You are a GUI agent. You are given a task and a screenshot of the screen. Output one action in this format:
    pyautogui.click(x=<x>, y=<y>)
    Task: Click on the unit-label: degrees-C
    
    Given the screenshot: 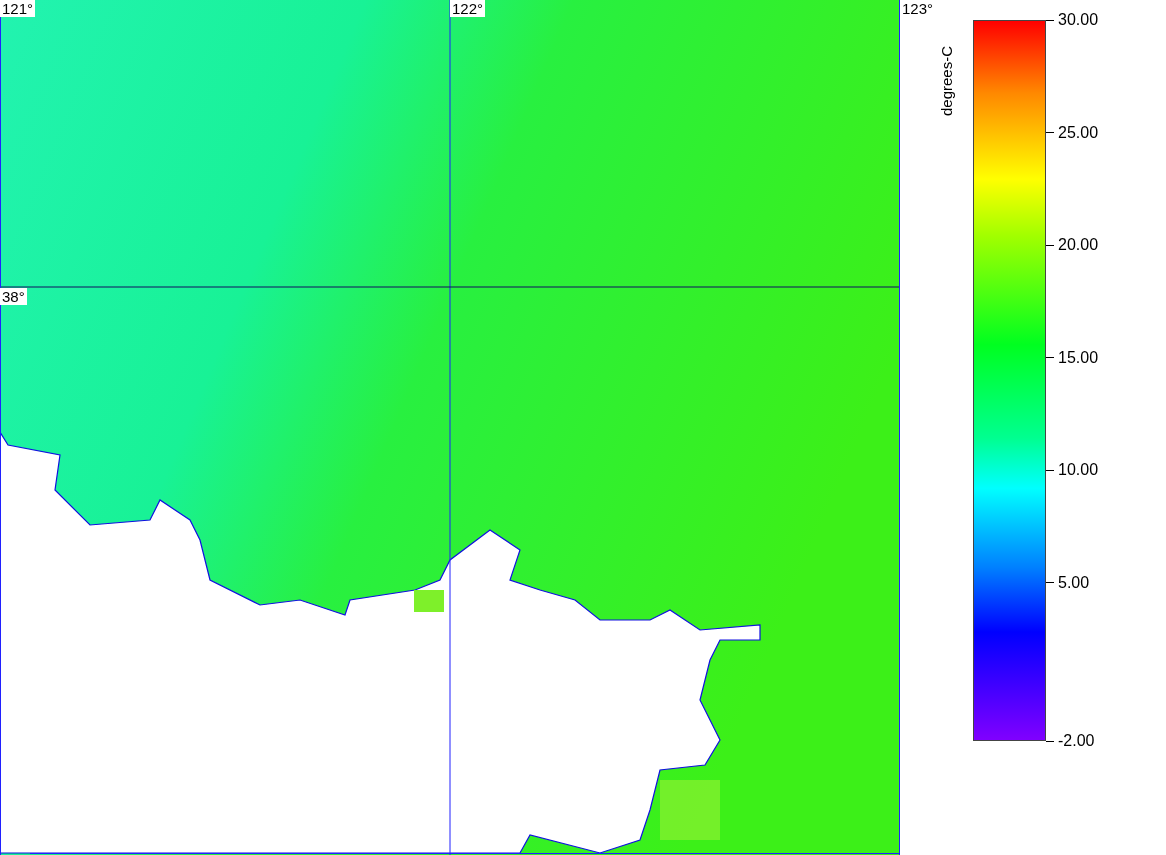 What is the action you would take?
    pyautogui.click(x=947, y=80)
    